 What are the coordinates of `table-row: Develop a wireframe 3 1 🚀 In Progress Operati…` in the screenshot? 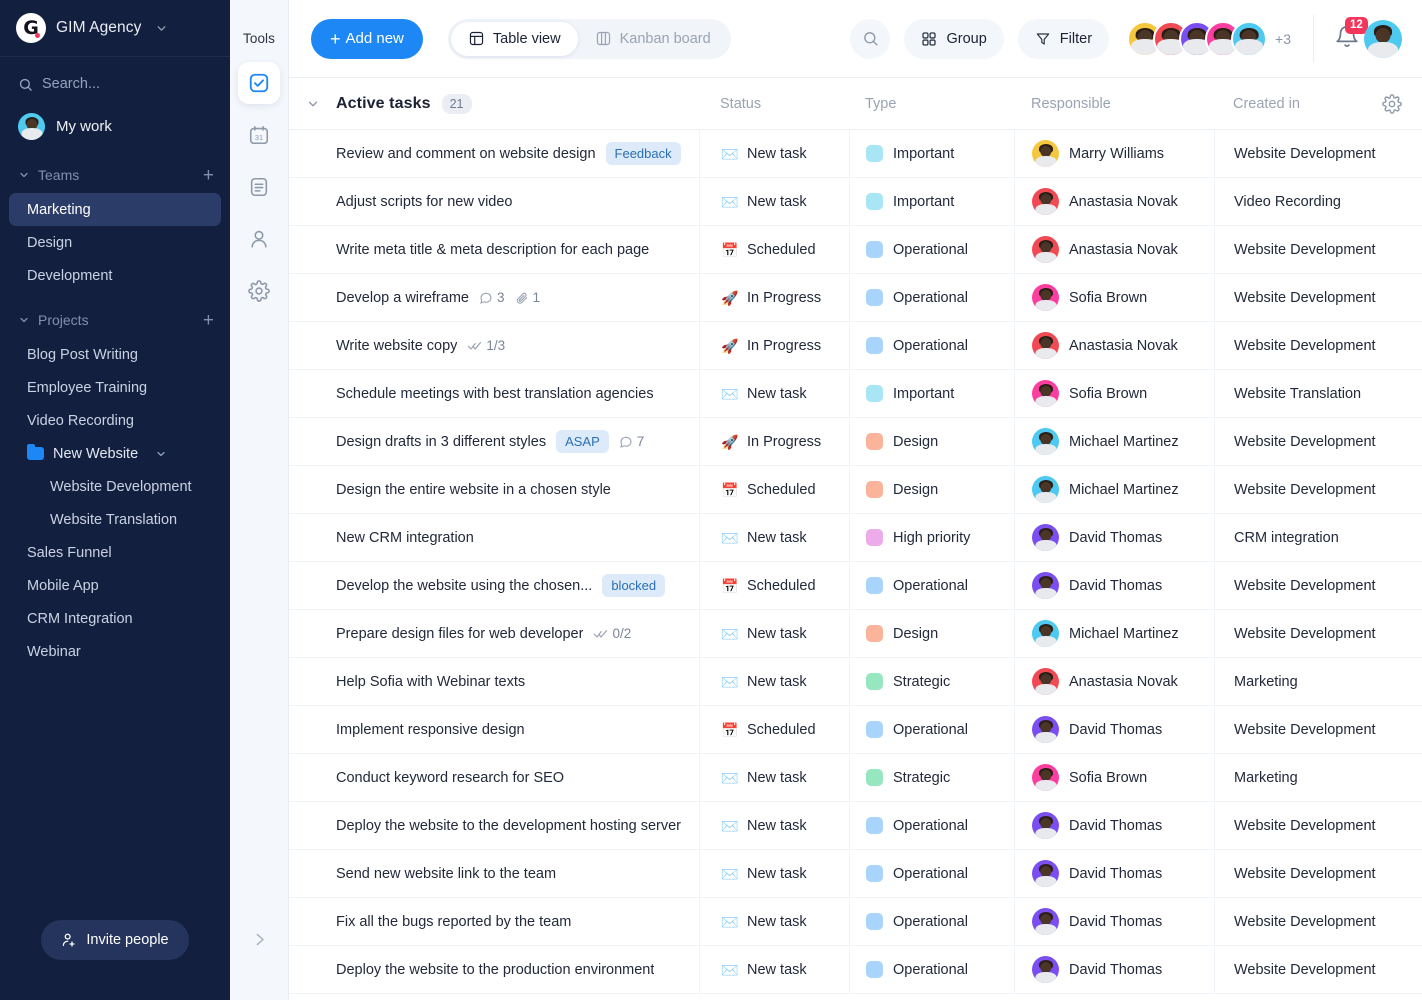 It's located at (855, 297).